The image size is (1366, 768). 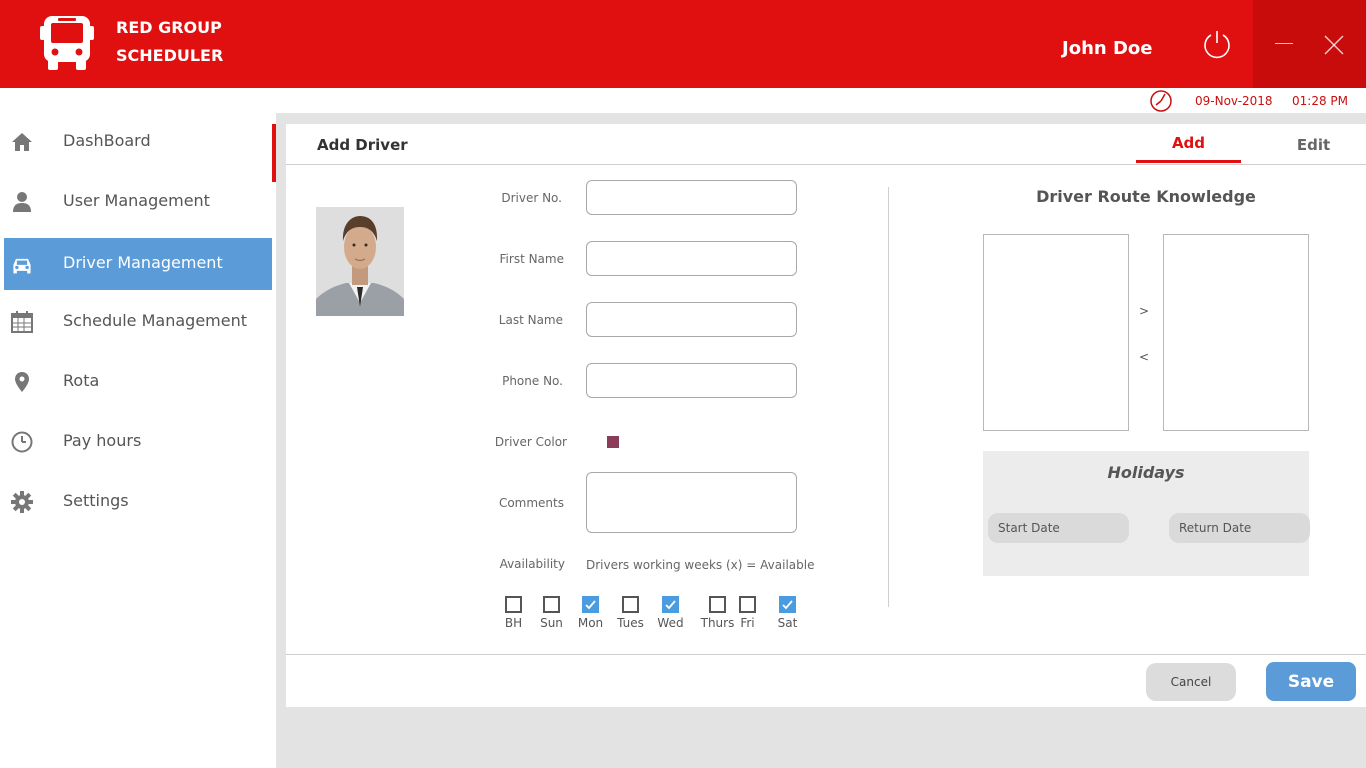 I want to click on bus-icon, so click(x=67, y=43).